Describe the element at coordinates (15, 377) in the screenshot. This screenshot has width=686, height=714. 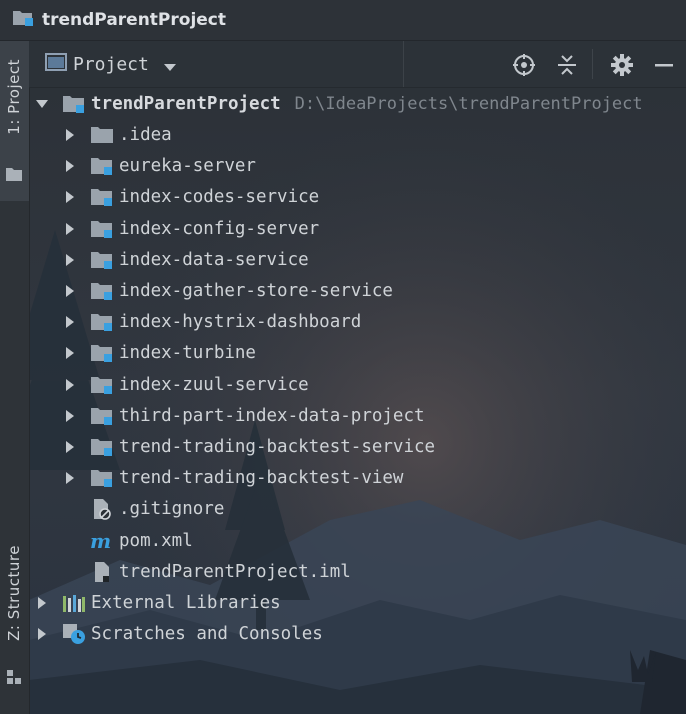
I see `left-tool-strip: 1: Project Z: Structure` at that location.